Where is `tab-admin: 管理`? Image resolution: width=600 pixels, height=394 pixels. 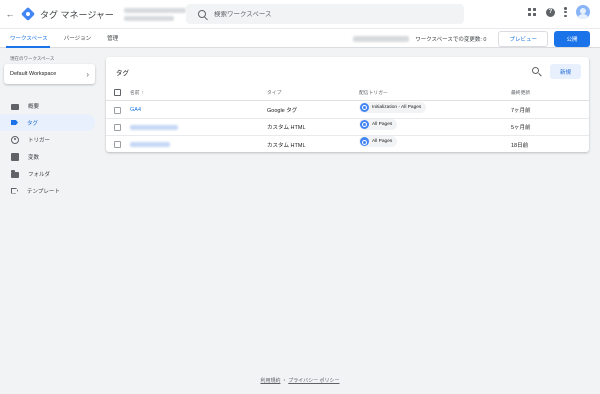 tab-admin: 管理 is located at coordinates (112, 38).